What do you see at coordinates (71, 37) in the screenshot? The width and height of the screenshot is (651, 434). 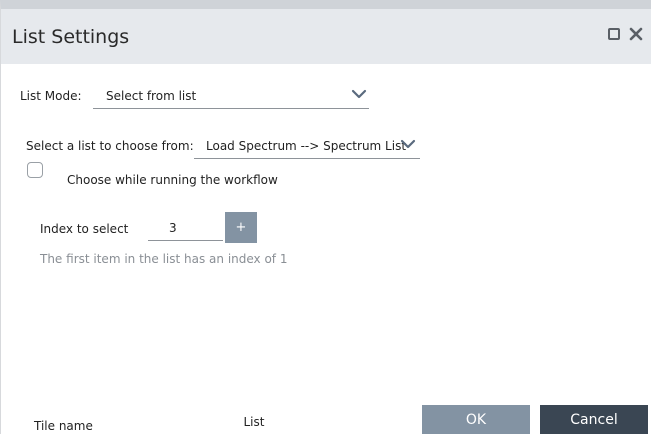 I see `dialog-title: List Settings` at bounding box center [71, 37].